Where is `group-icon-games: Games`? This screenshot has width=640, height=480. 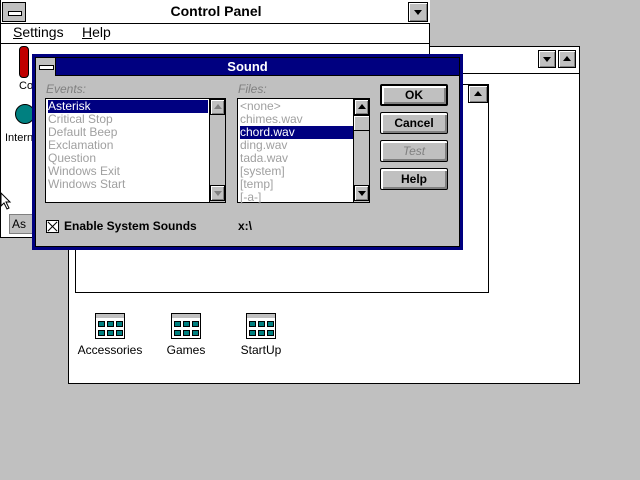
group-icon-games: Games is located at coordinates (186, 343).